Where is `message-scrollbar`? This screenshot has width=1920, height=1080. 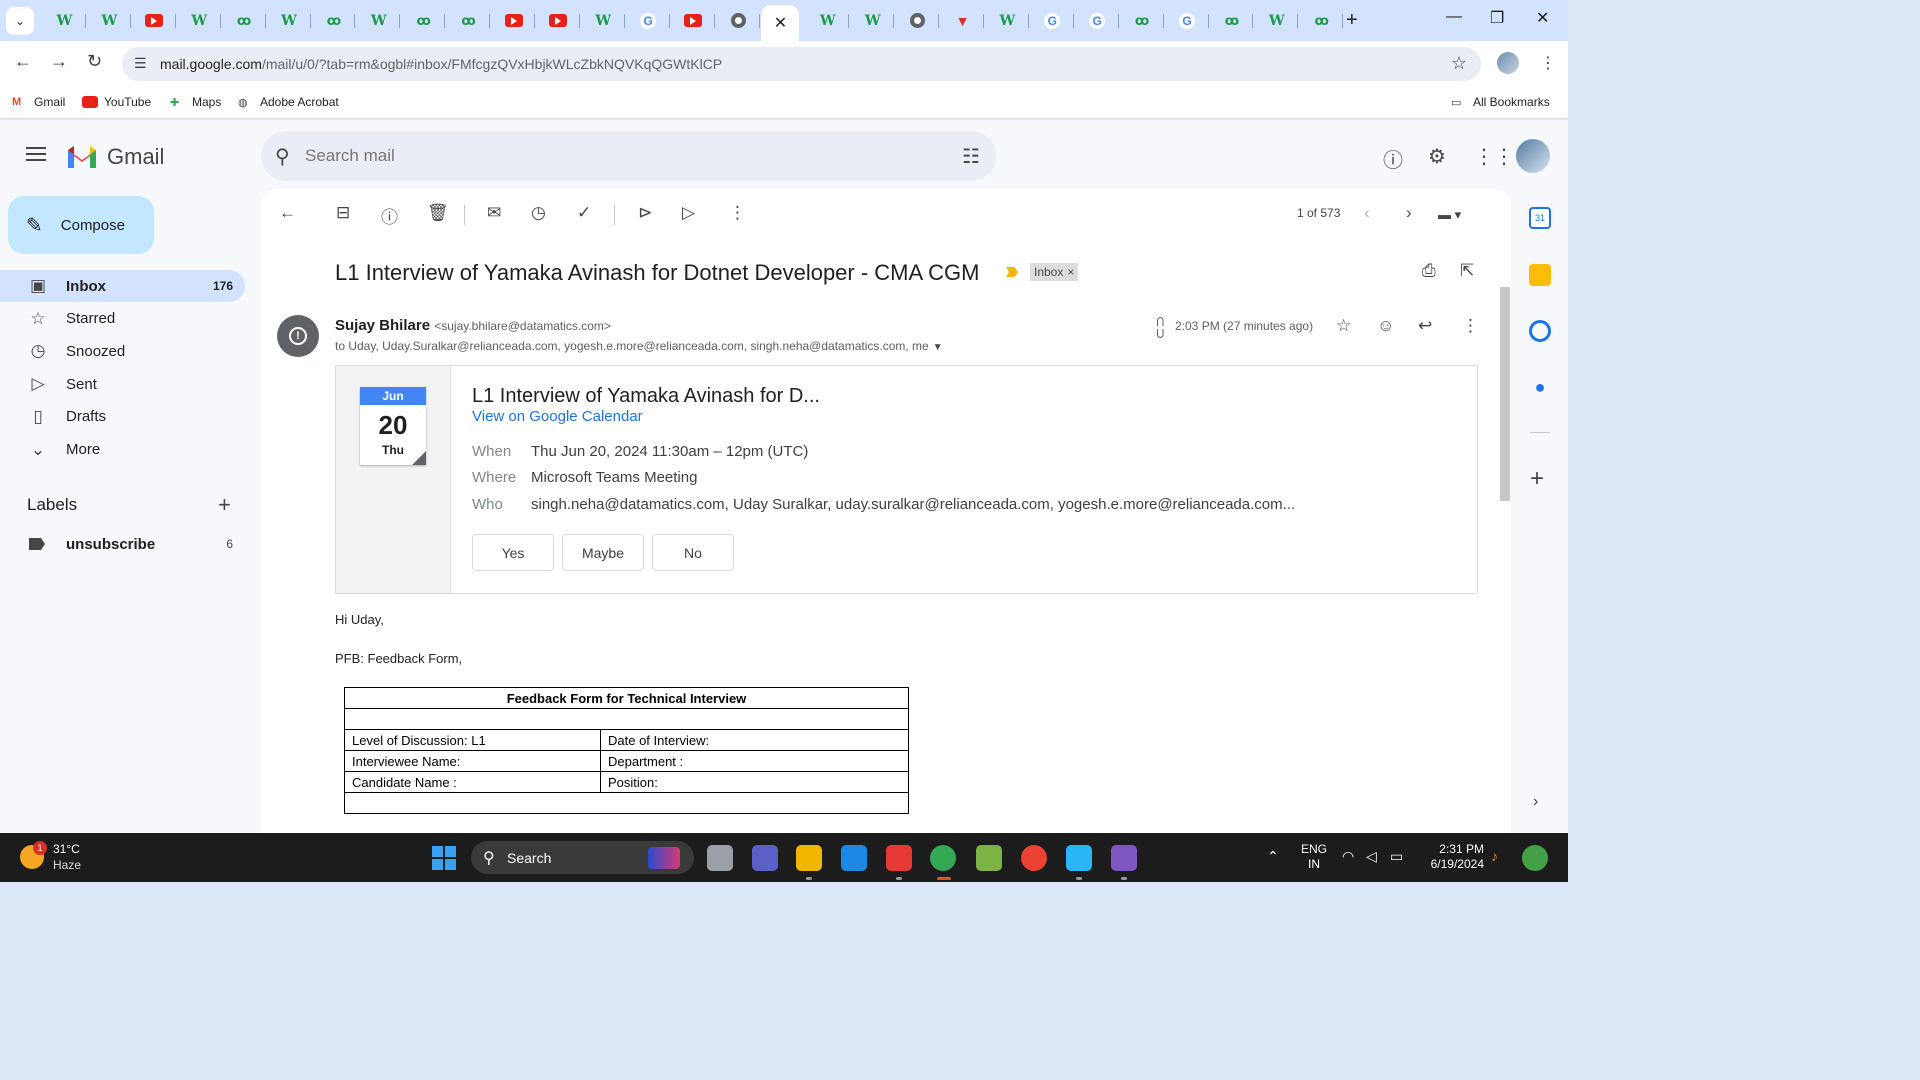 message-scrollbar is located at coordinates (1505, 535).